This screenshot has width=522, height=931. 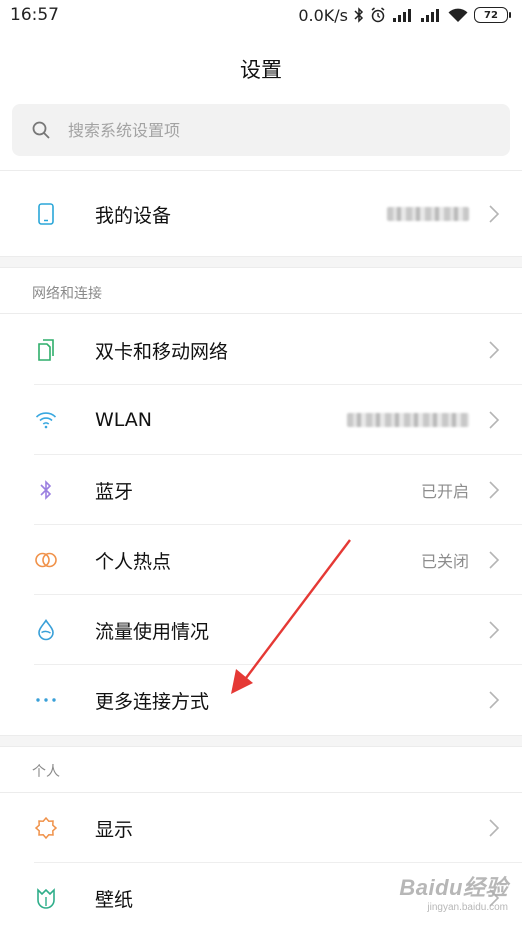 What do you see at coordinates (261, 350) in the screenshot?
I see `dual-sim-item: 双卡和移动网络` at bounding box center [261, 350].